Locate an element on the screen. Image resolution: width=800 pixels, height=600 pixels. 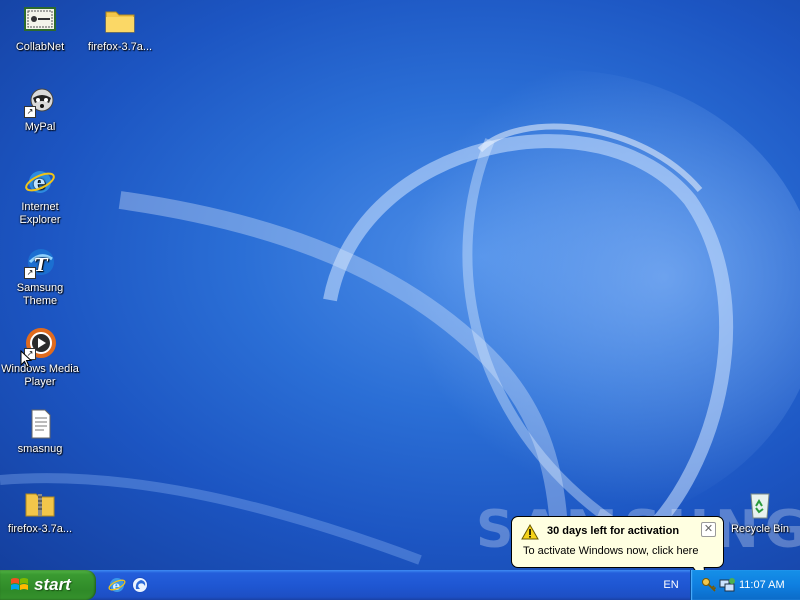
desktop-icon-collabnet: CollabNet is located at coordinates (40, 30).